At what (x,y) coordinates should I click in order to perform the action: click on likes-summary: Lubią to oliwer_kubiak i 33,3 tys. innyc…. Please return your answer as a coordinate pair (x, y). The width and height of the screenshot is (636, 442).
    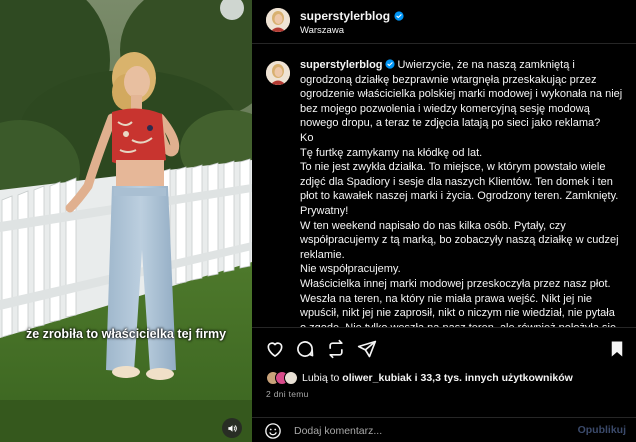
    Looking at the image, I should click on (419, 378).